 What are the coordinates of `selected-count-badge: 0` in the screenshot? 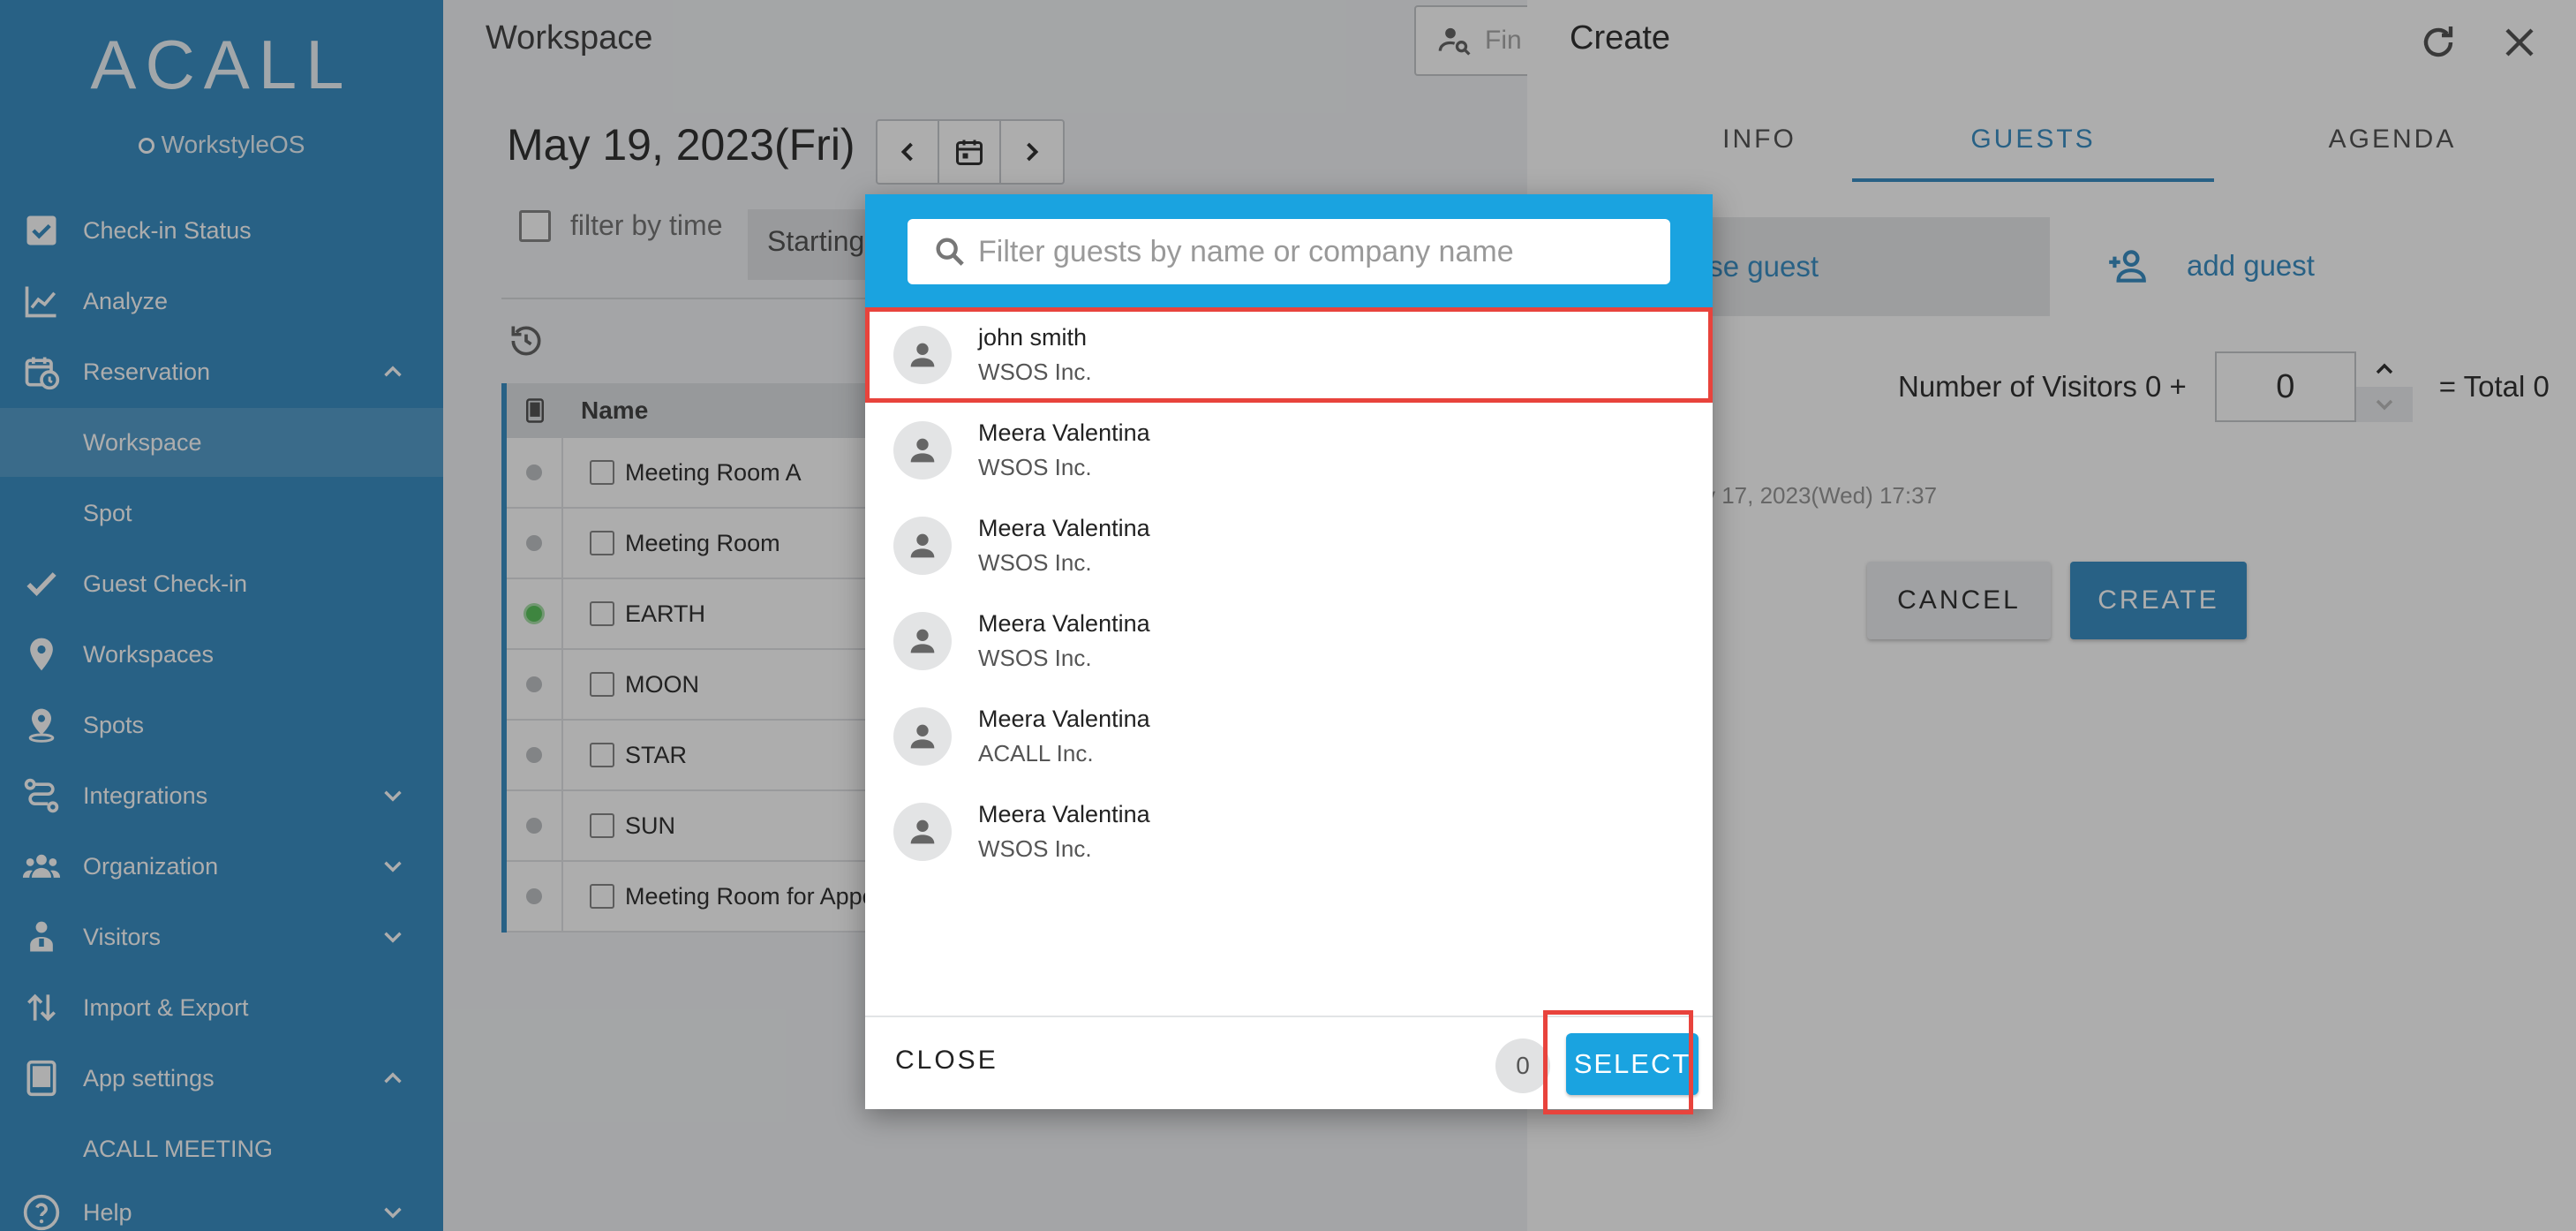 It's located at (1523, 1065).